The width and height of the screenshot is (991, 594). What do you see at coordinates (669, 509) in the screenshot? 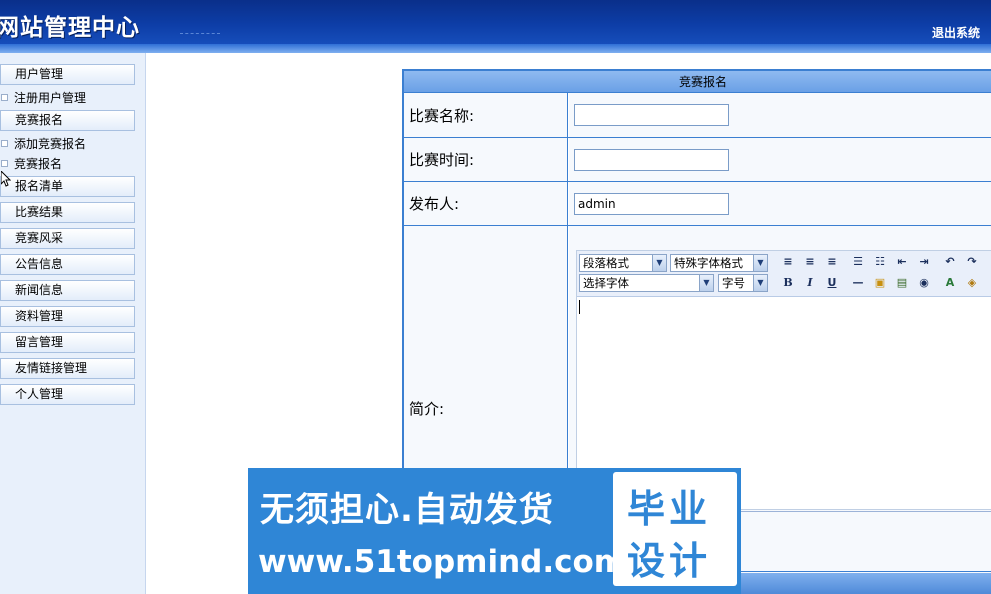
I see `badge-line1: 毕业` at bounding box center [669, 509].